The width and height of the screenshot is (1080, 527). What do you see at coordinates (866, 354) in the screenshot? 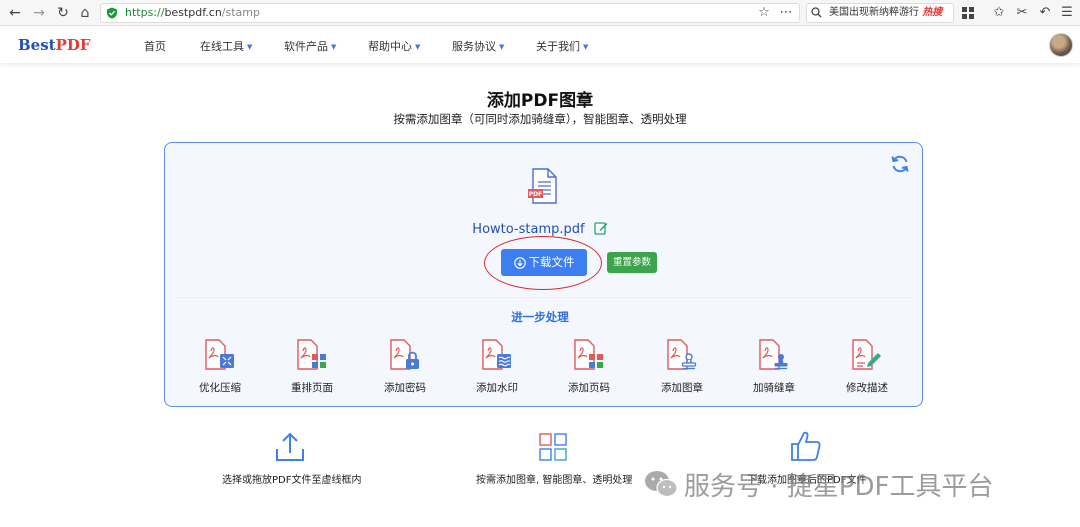
I see `edit-description-icon` at bounding box center [866, 354].